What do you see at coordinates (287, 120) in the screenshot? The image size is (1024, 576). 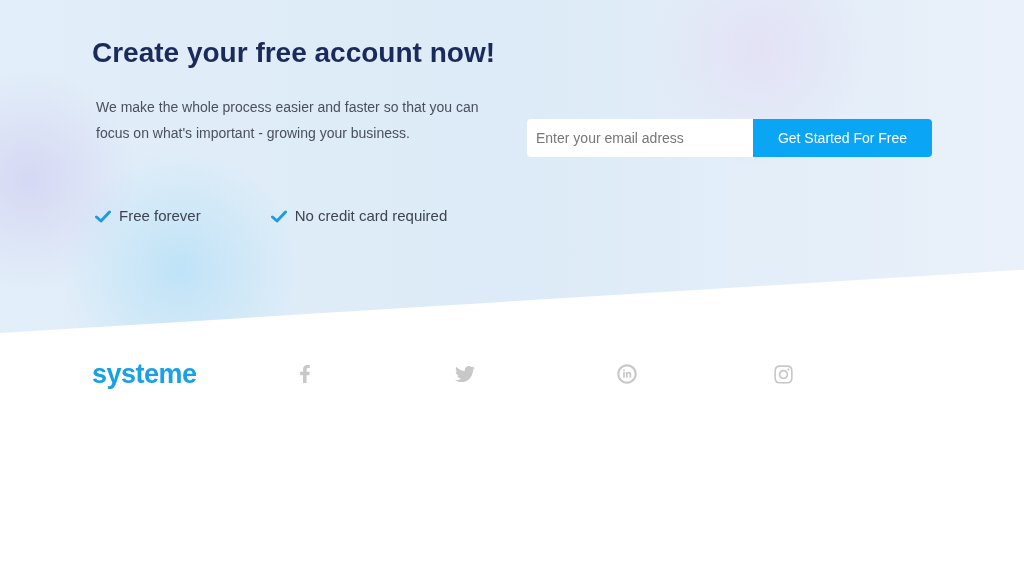 I see `hero-description: We make the whole process easier and faster so that you can focus on what's important - growing your business.` at bounding box center [287, 120].